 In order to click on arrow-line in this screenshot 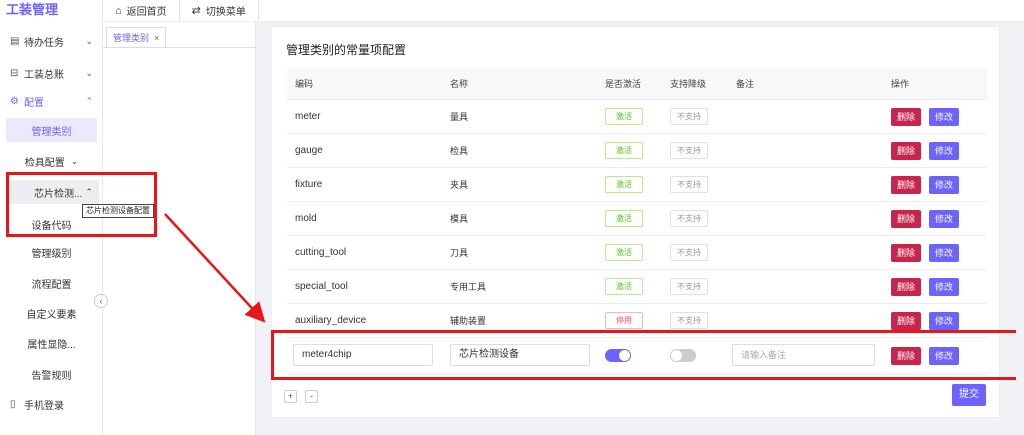, I will do `click(215, 268)`.